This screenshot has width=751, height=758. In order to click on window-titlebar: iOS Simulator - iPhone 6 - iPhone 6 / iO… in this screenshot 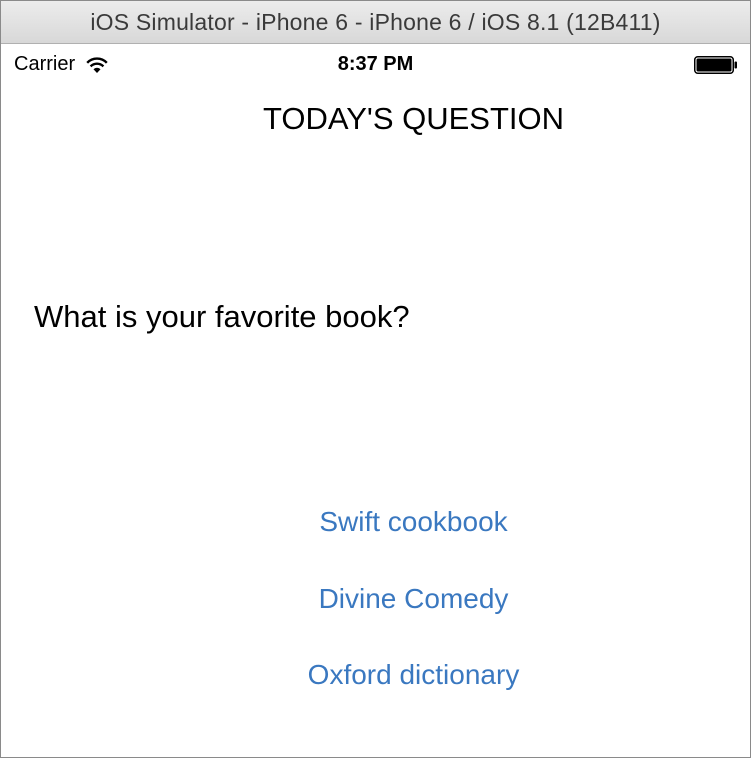, I will do `click(375, 22)`.